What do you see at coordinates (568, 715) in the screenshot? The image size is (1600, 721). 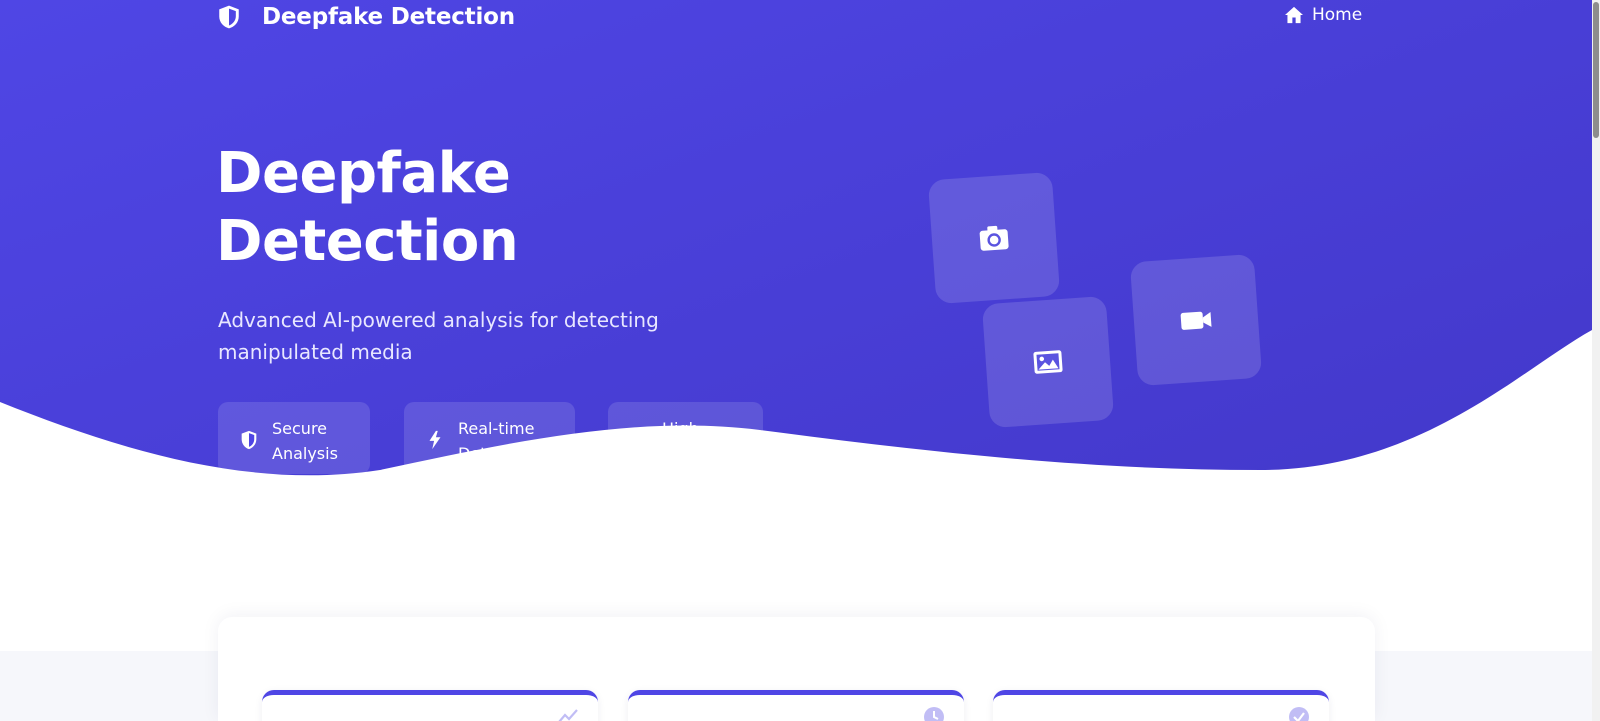 I see `trend-chart-icon` at bounding box center [568, 715].